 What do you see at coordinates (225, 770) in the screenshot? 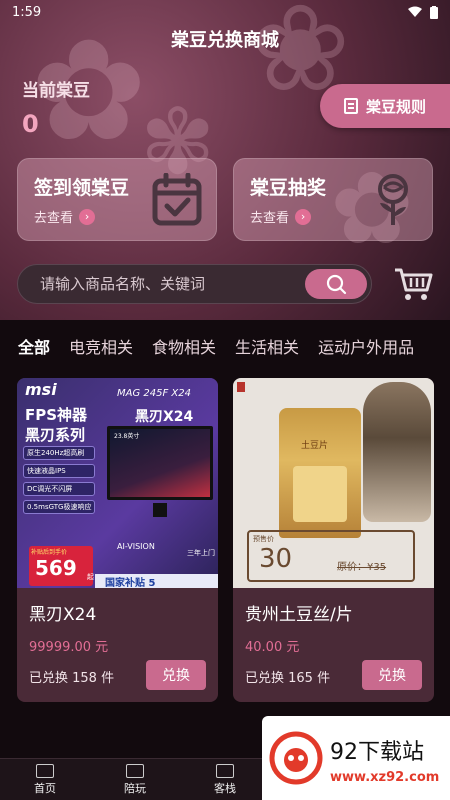
I see `inn-icon` at bounding box center [225, 770].